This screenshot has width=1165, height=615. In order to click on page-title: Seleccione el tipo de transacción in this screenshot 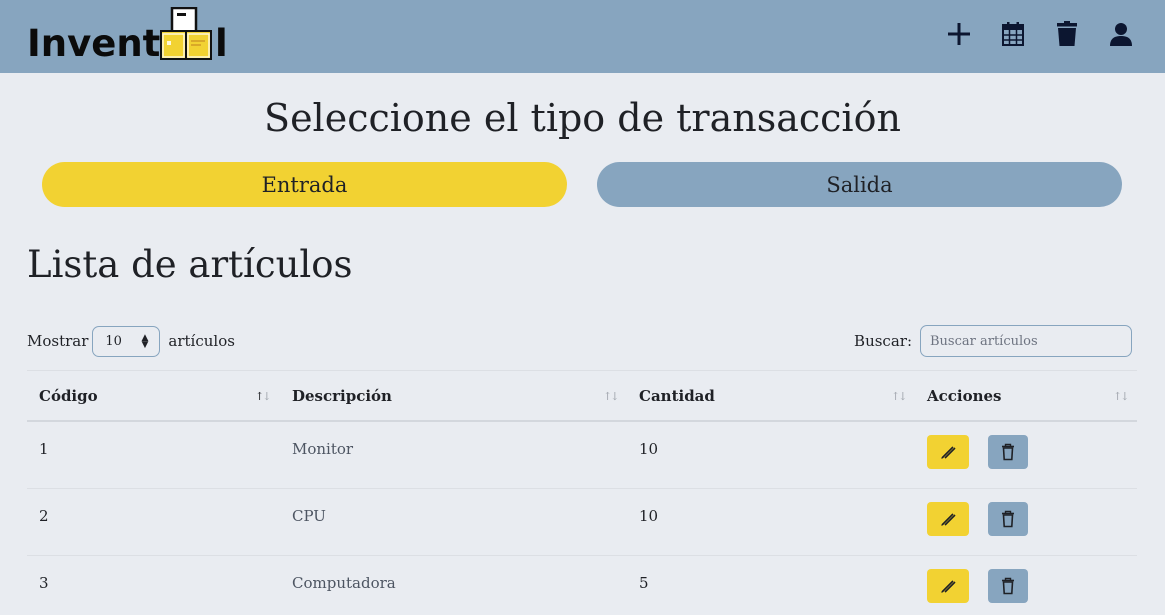, I will do `click(582, 118)`.